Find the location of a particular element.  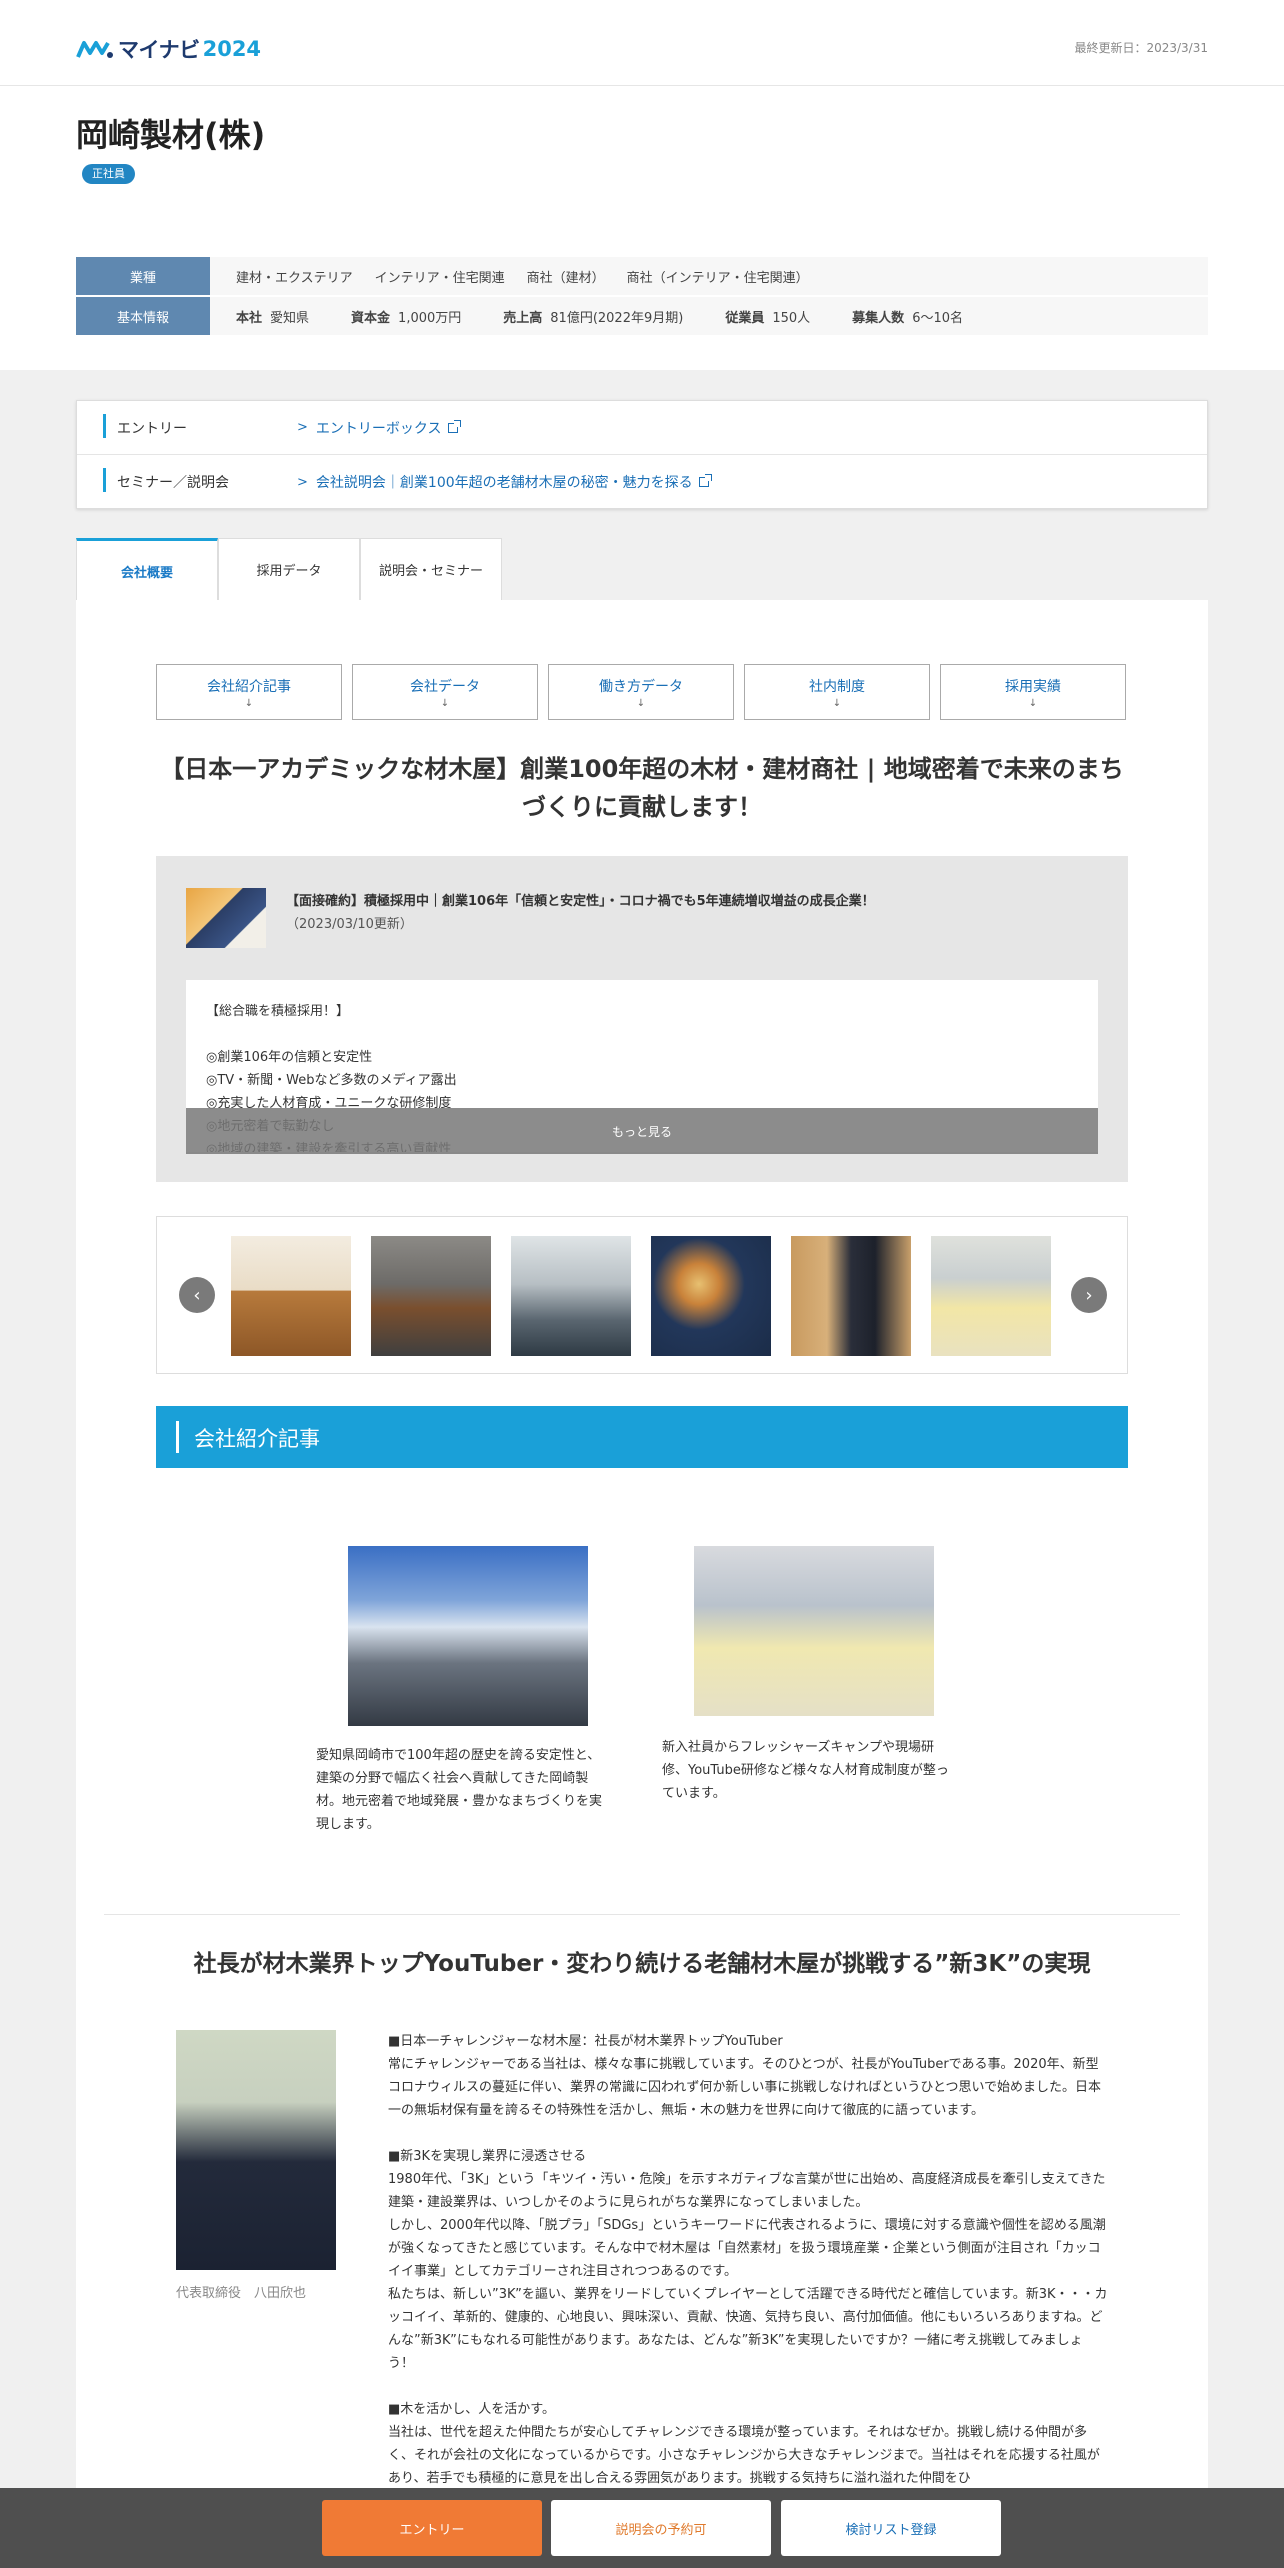

section-divider is located at coordinates (642, 1914).